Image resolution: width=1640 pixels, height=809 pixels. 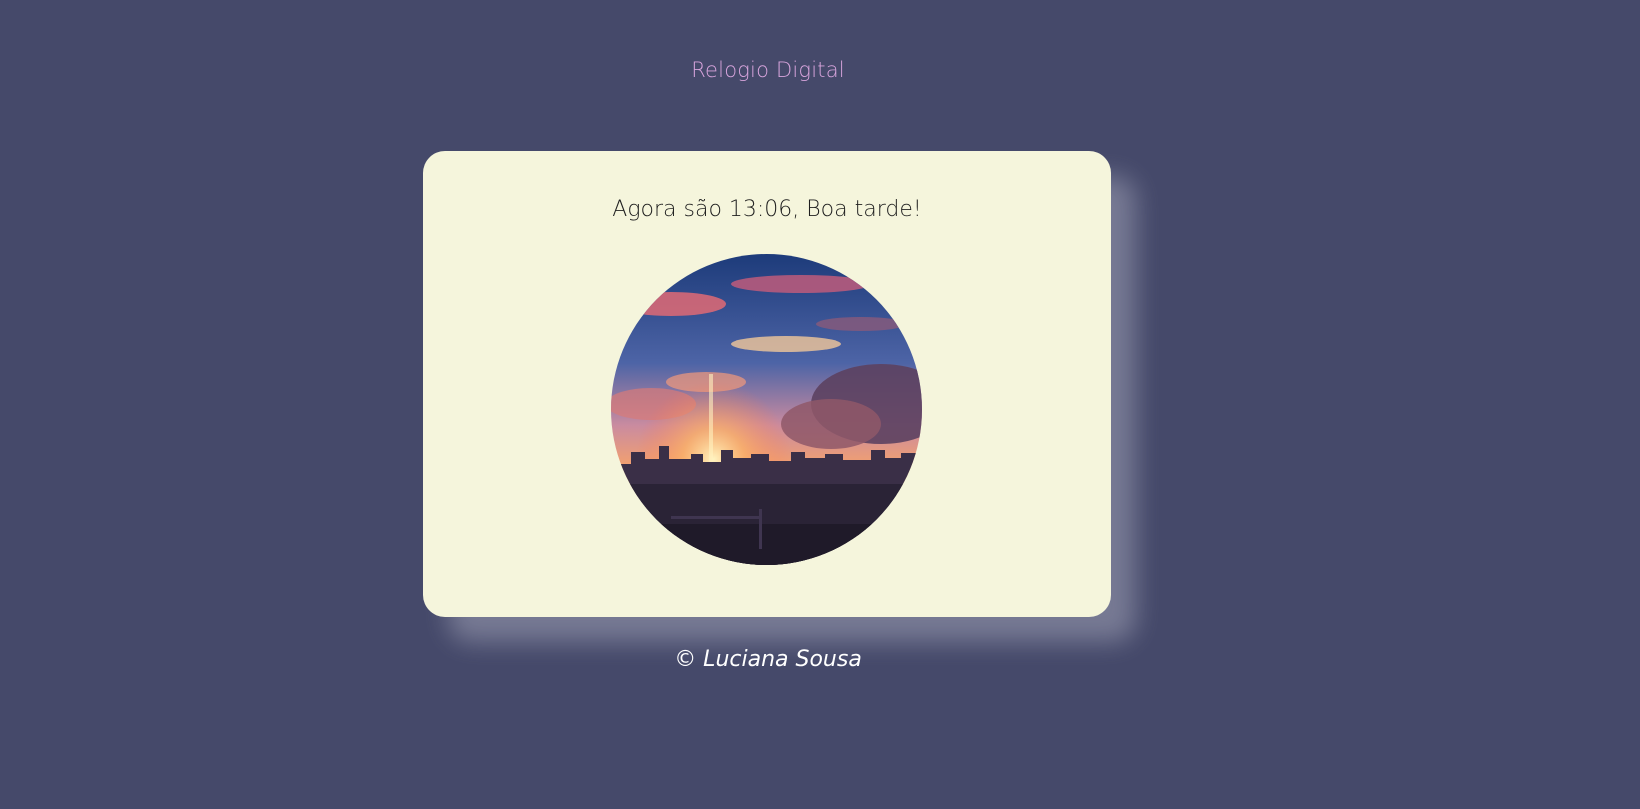 What do you see at coordinates (768, 70) in the screenshot?
I see `page-title: Relogio Digital` at bounding box center [768, 70].